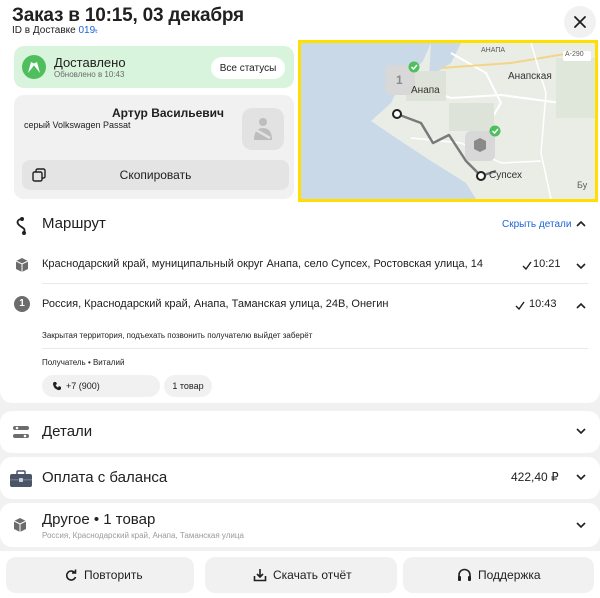  What do you see at coordinates (128, 15) in the screenshot?
I see `page-title: Заказ в 10:15, 03 декабря` at bounding box center [128, 15].